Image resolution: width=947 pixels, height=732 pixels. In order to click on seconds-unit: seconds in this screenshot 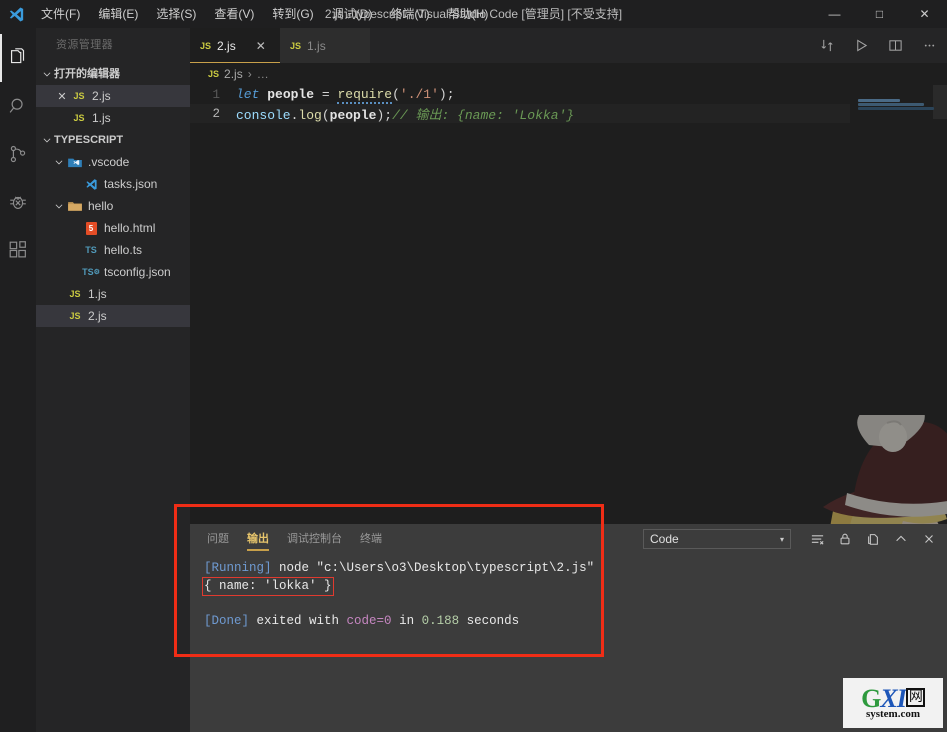, I will do `click(489, 621)`.